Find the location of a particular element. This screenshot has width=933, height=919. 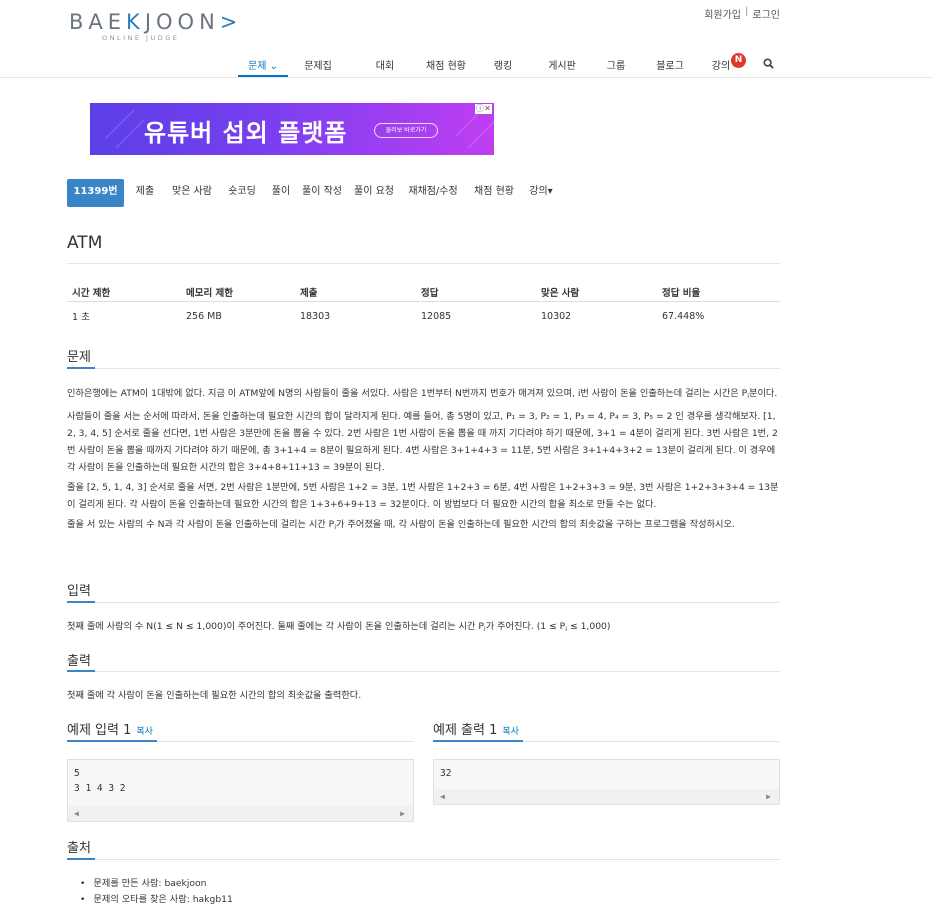

ad-close-icon: ⓘ✕ is located at coordinates (483, 109).